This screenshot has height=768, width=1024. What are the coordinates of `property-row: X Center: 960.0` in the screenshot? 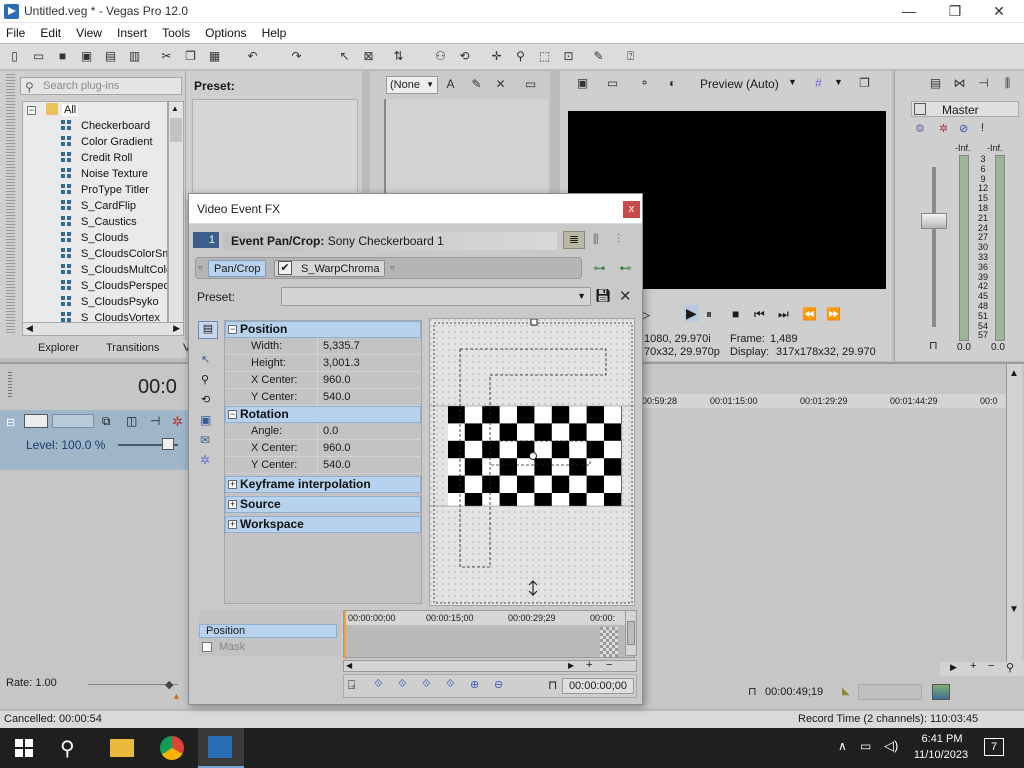 It's located at (323, 380).